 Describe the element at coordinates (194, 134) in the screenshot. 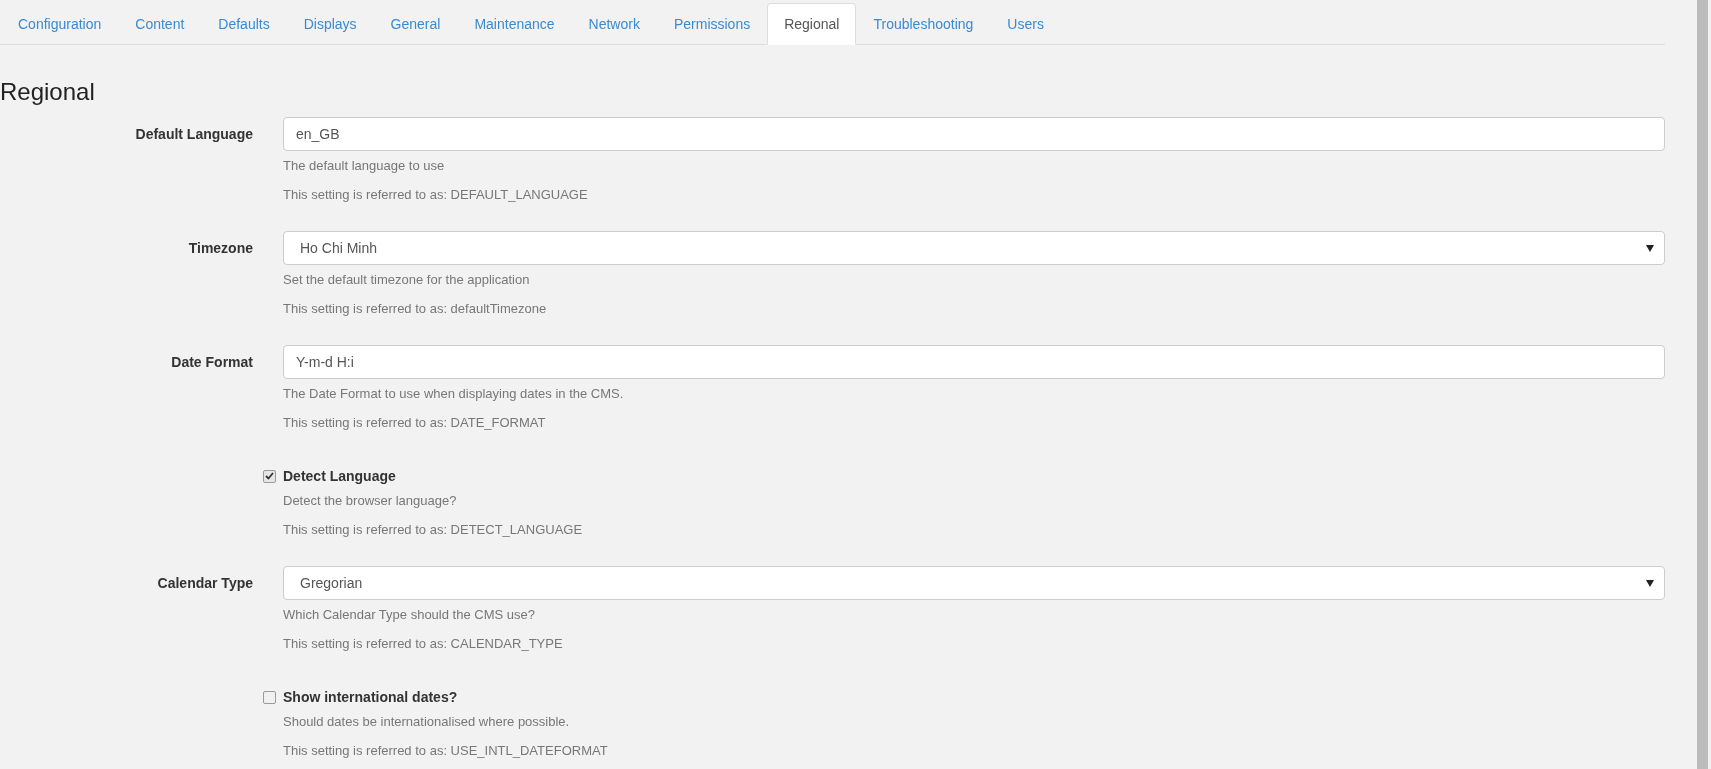

I see `field-label: Default Language` at that location.